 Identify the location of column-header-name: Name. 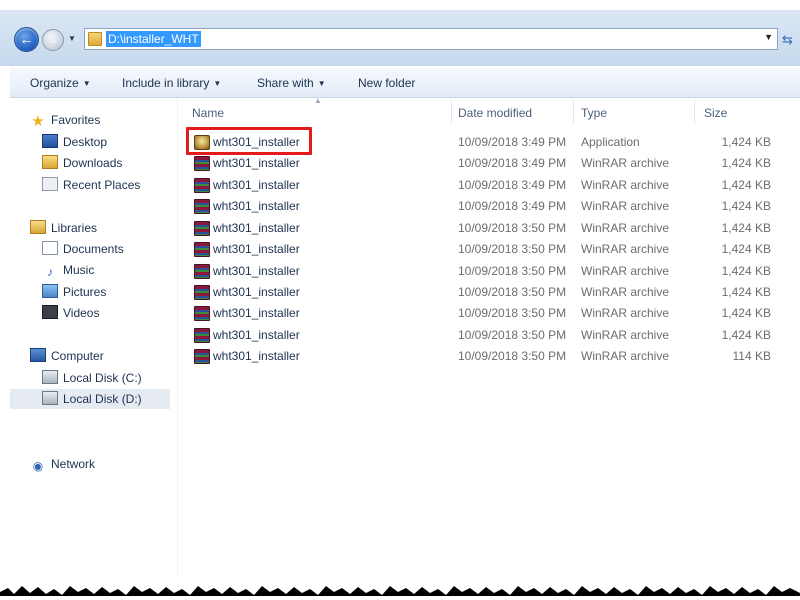
(208, 113).